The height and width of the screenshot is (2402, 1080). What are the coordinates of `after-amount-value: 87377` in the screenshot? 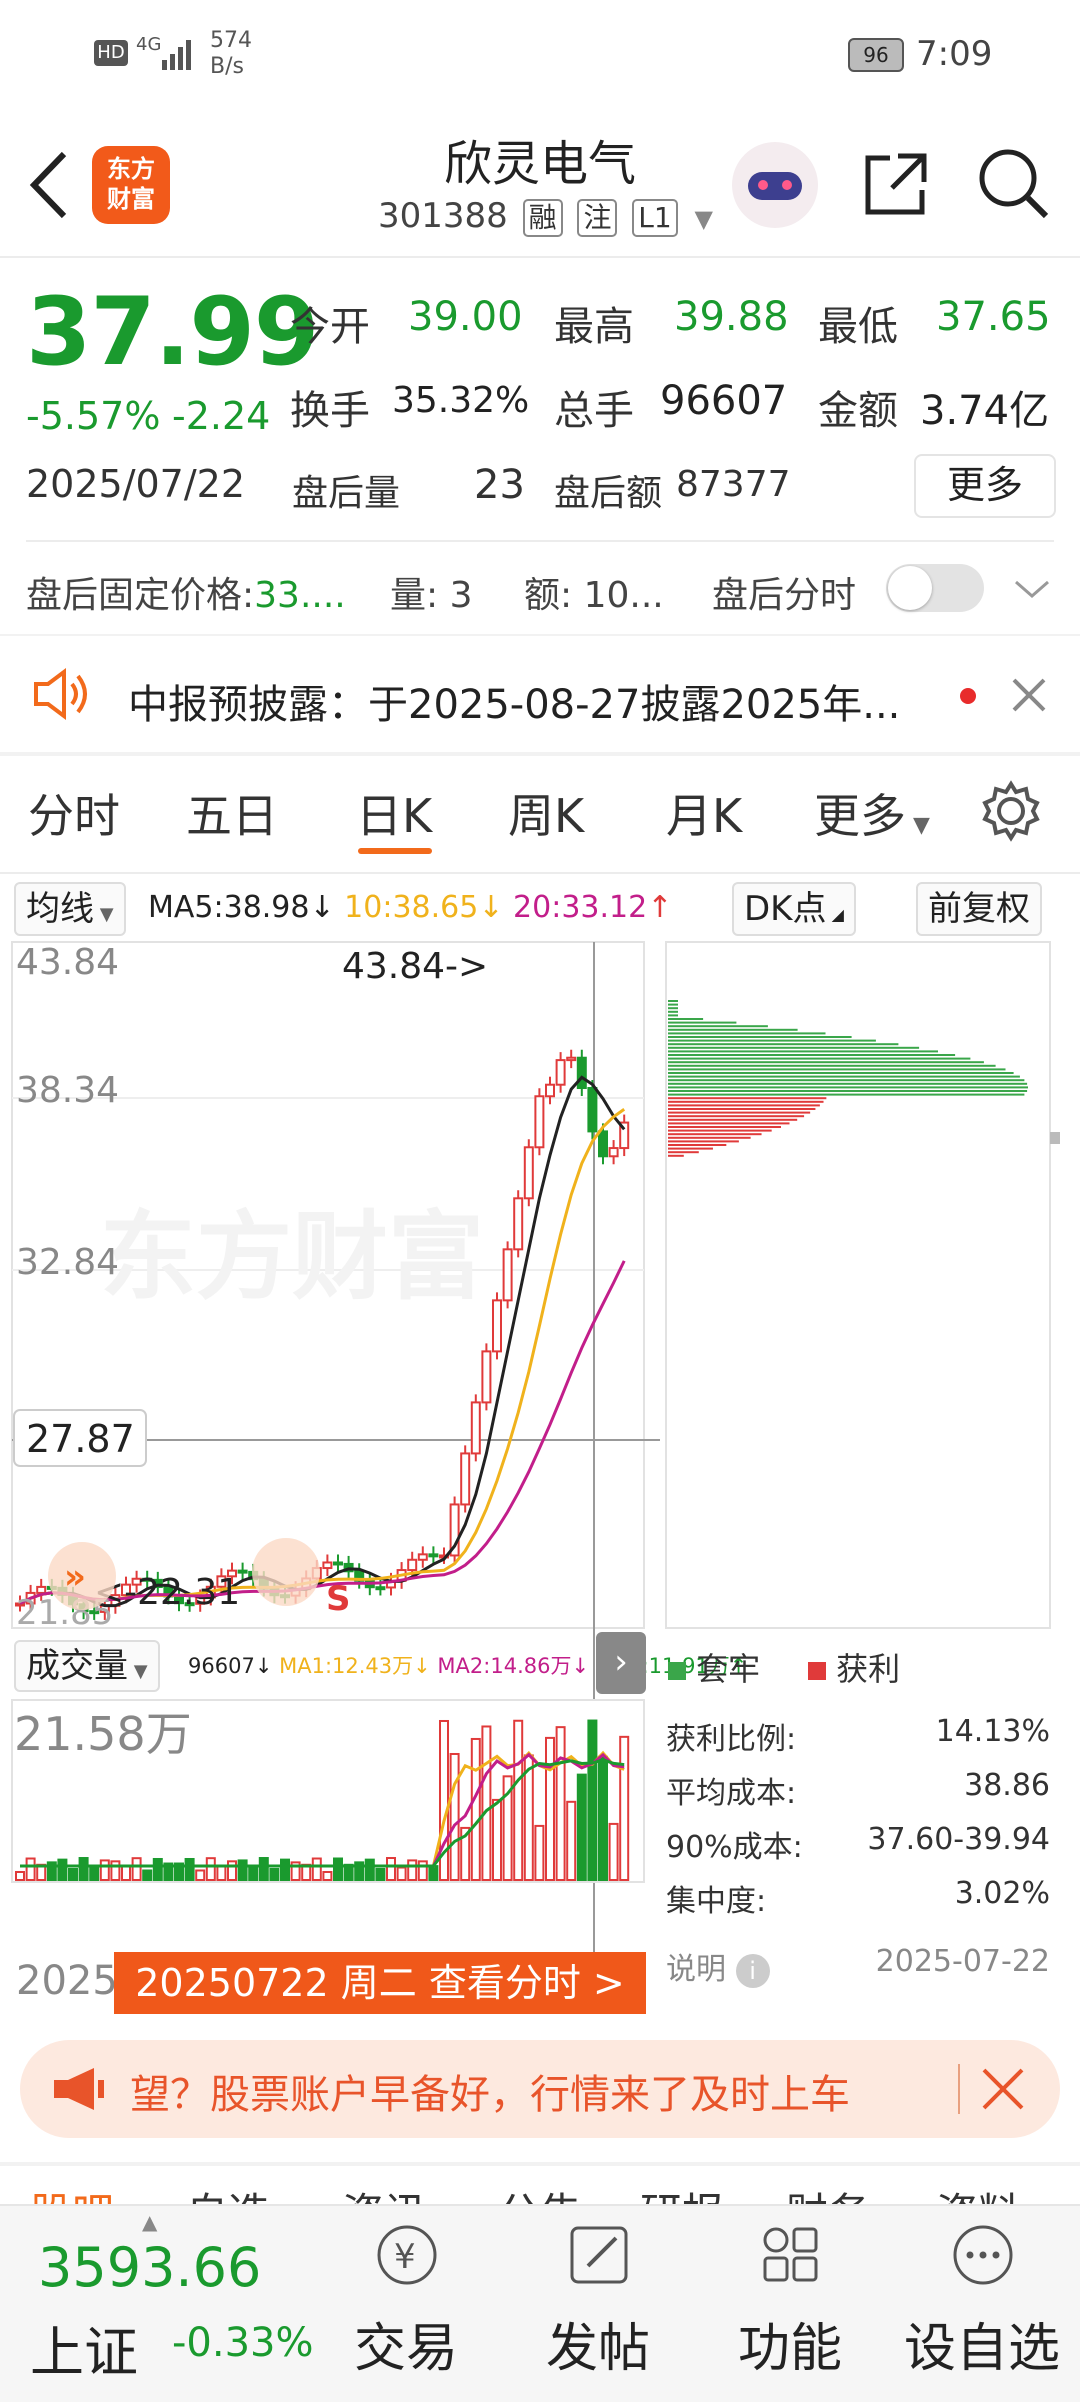 It's located at (733, 484).